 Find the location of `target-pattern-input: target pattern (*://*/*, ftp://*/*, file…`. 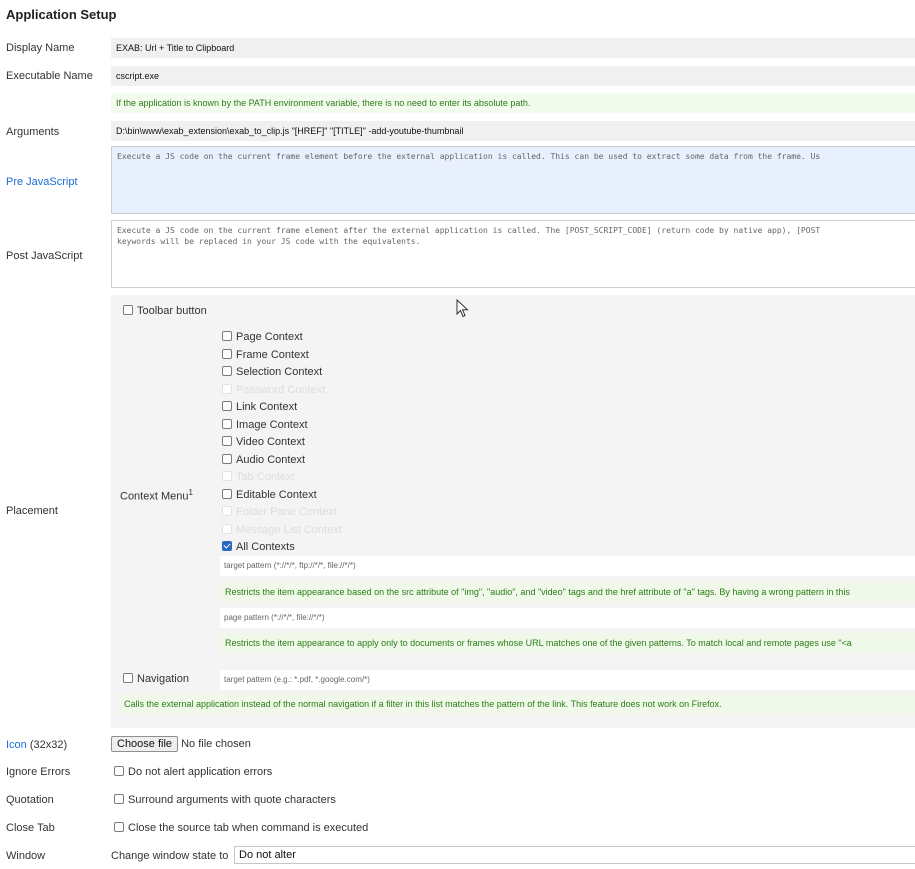

target-pattern-input: target pattern (*://*/*, ftp://*/*, file… is located at coordinates (567, 566).